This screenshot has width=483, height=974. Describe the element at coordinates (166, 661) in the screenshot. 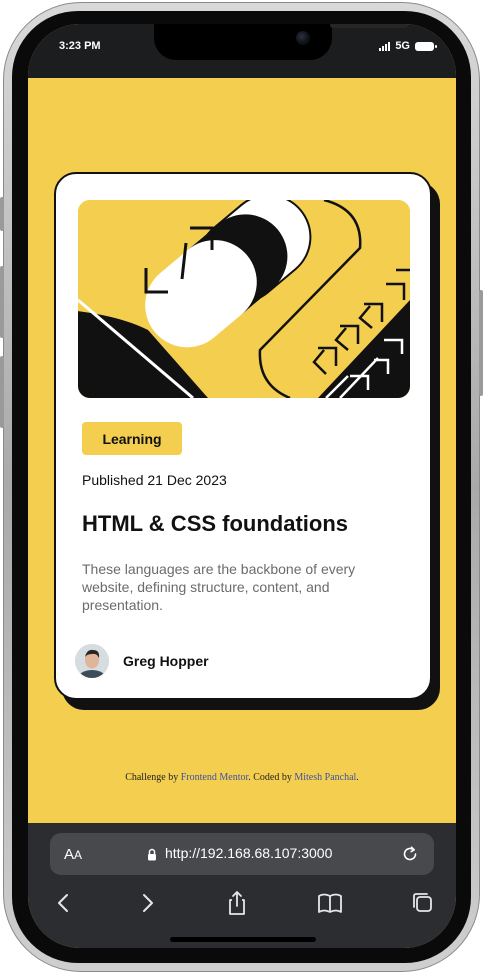

I see `author-name: Greg Hopper` at that location.